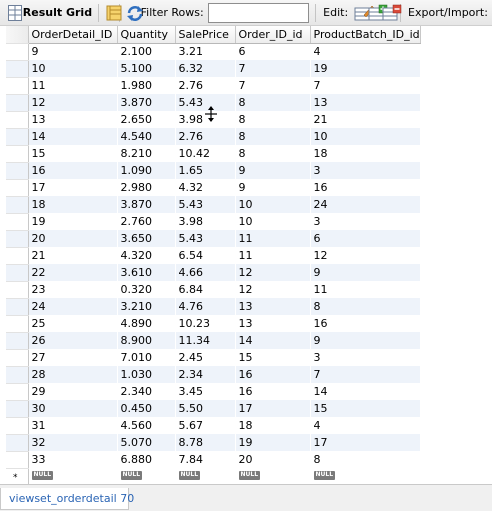 The width and height of the screenshot is (492, 511). Describe the element at coordinates (365, 238) in the screenshot. I see `table-cell: 6` at that location.